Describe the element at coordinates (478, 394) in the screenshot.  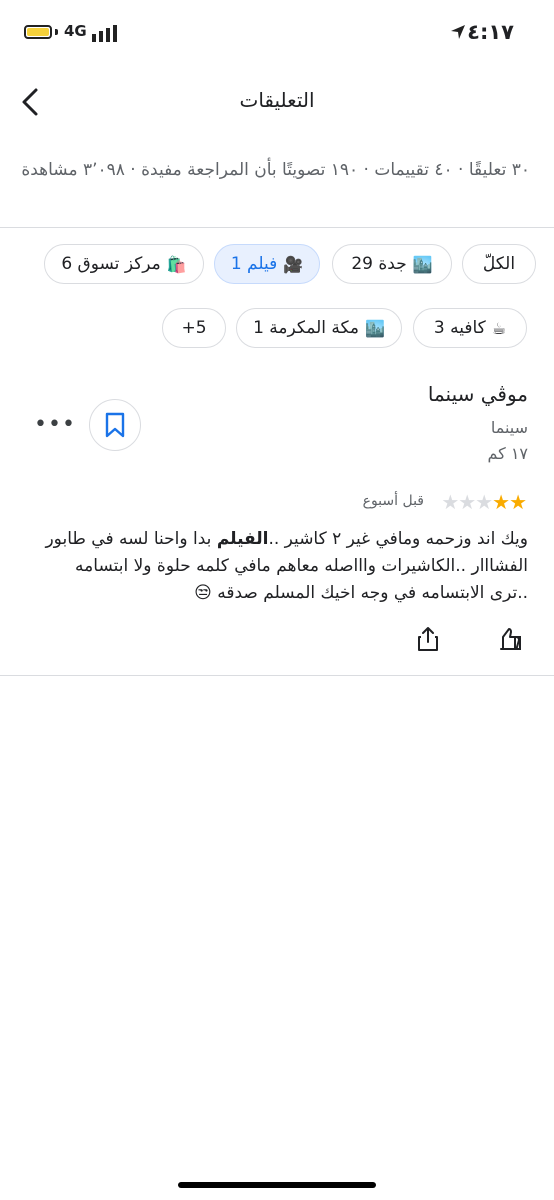
I see `place-name: موڤي سينما` at that location.